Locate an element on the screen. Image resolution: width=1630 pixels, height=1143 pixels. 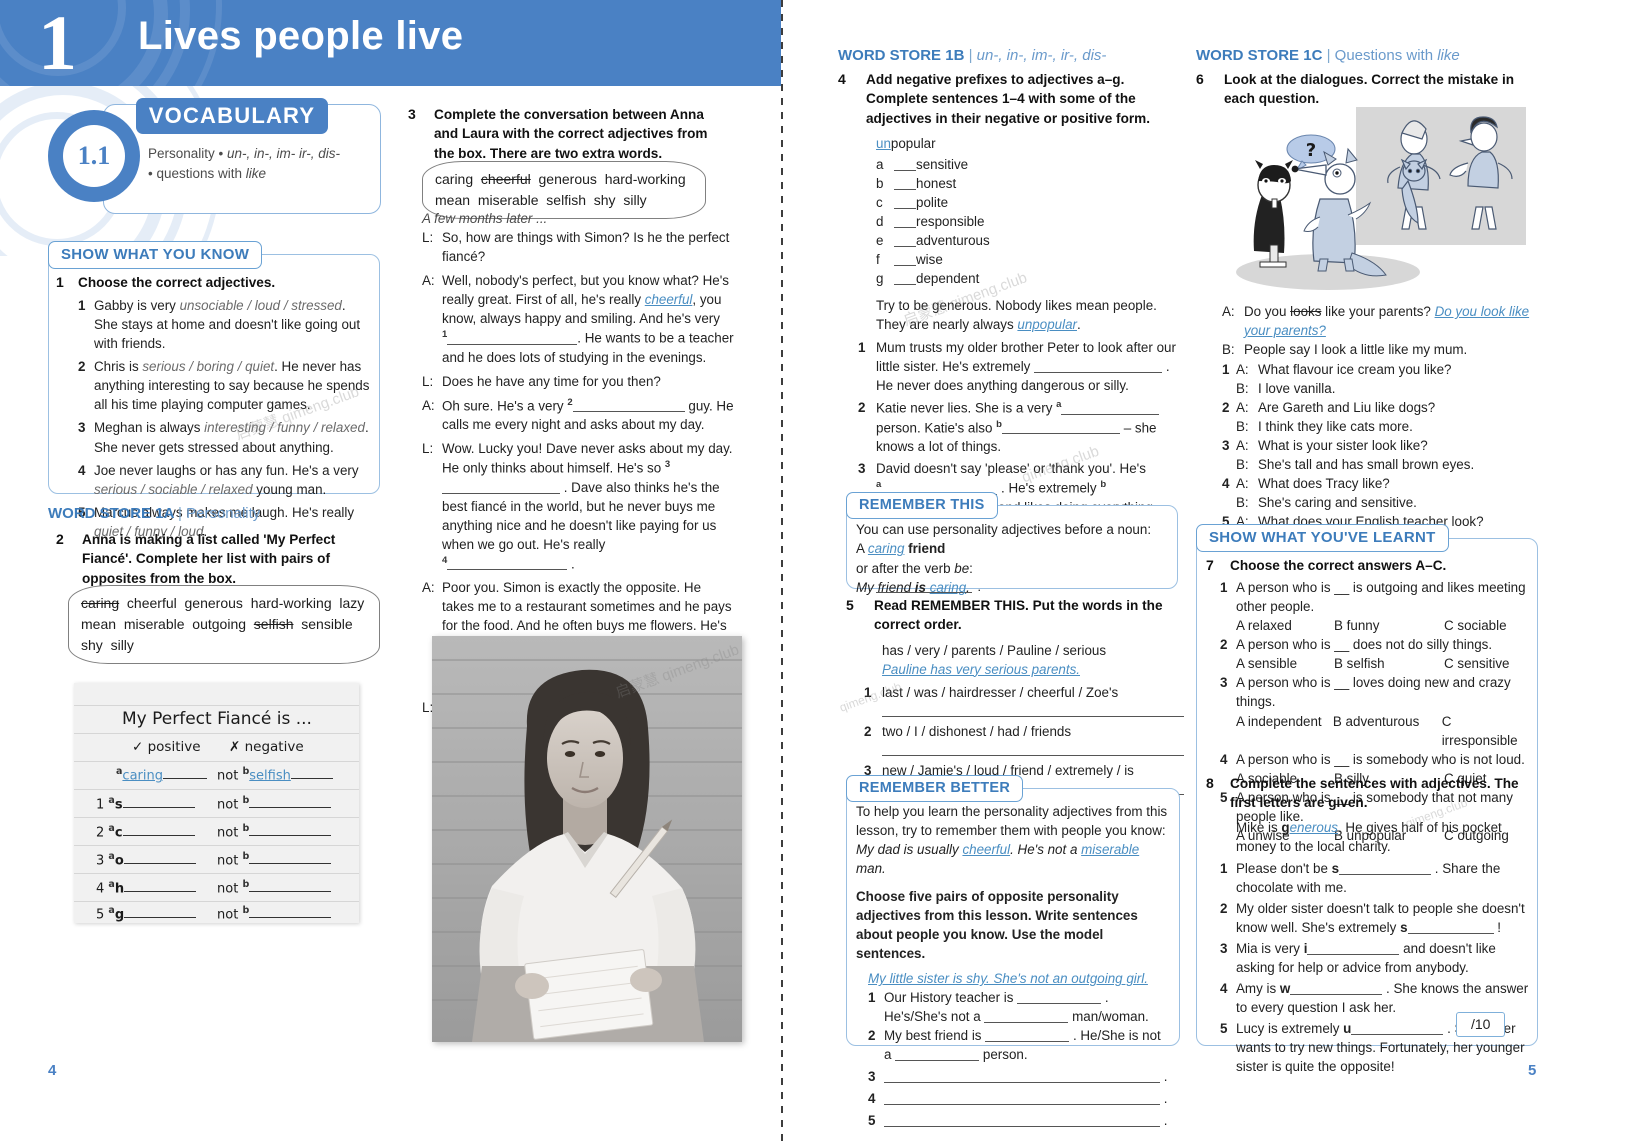
word-chip: lazy is located at coordinates (351, 603).